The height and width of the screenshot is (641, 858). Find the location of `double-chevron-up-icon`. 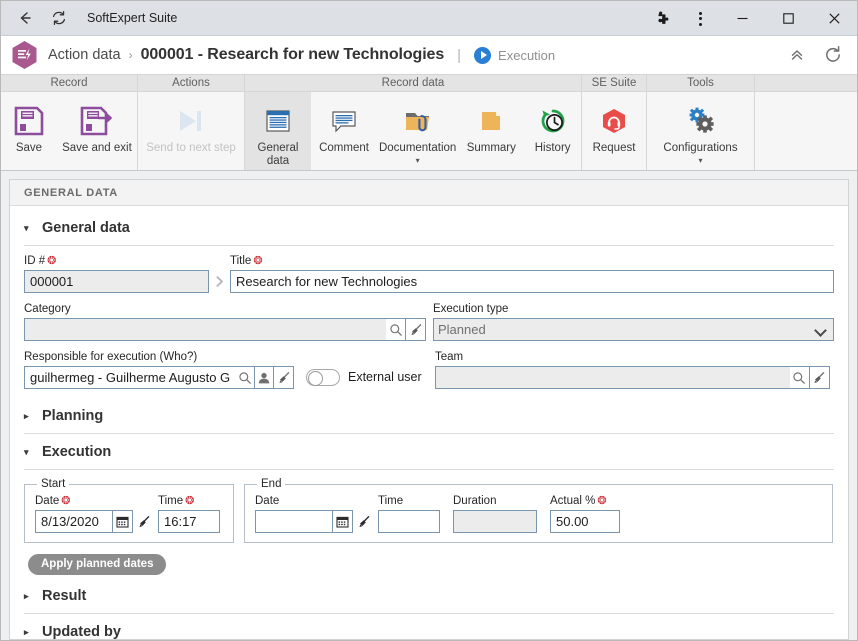

double-chevron-up-icon is located at coordinates (797, 55).